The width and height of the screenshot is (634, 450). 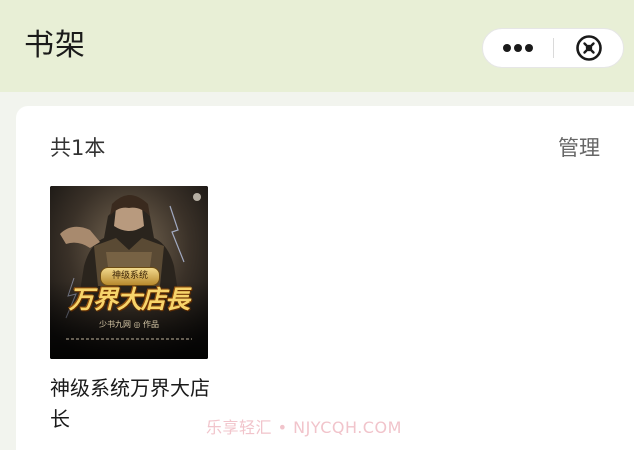 I want to click on book-item: 神级系统 万界大店長 少书九网 ◎ 作品 神级系统万界大店长, so click(x=135, y=310).